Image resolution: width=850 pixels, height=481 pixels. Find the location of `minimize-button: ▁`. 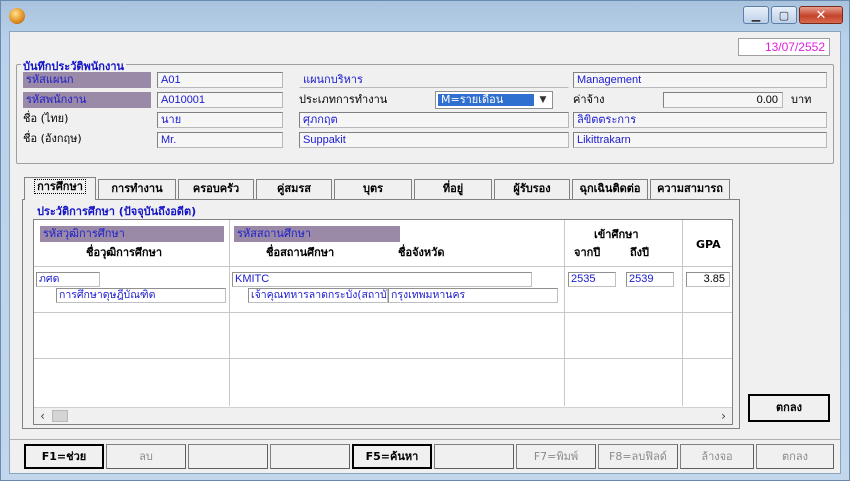

minimize-button: ▁ is located at coordinates (756, 15).